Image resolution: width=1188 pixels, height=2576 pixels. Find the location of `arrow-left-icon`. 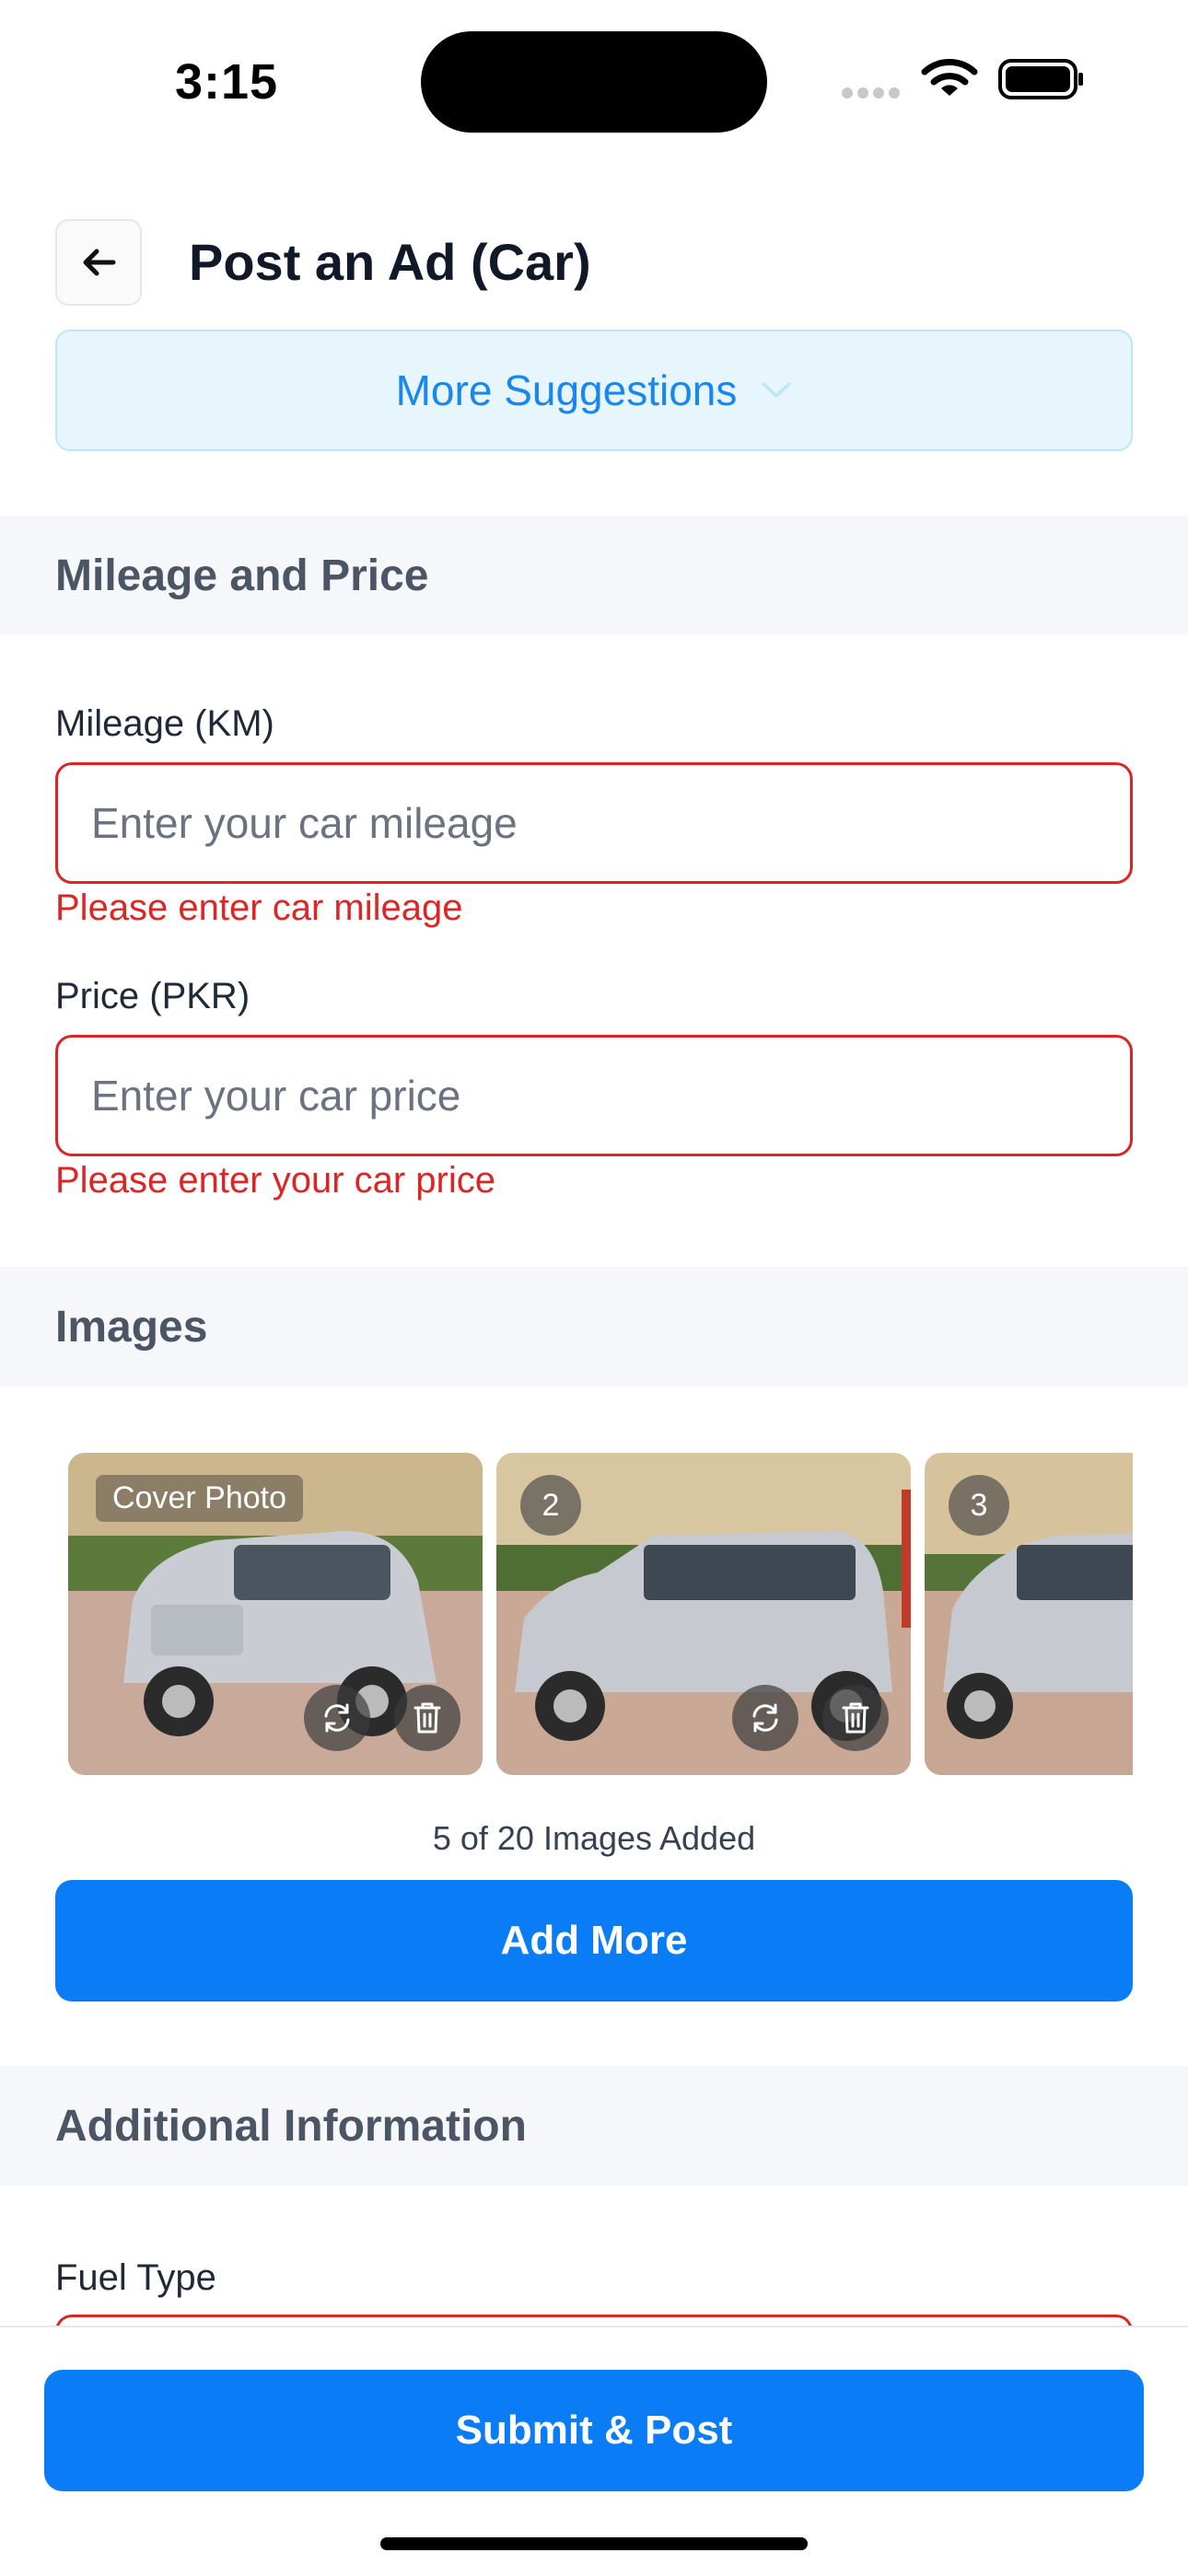

arrow-left-icon is located at coordinates (99, 262).